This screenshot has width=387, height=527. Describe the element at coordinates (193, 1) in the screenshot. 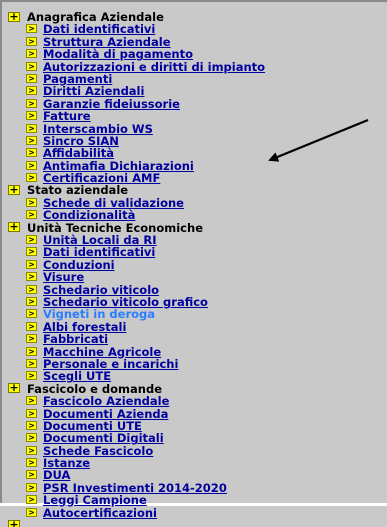

I see `panel-border-top` at that location.